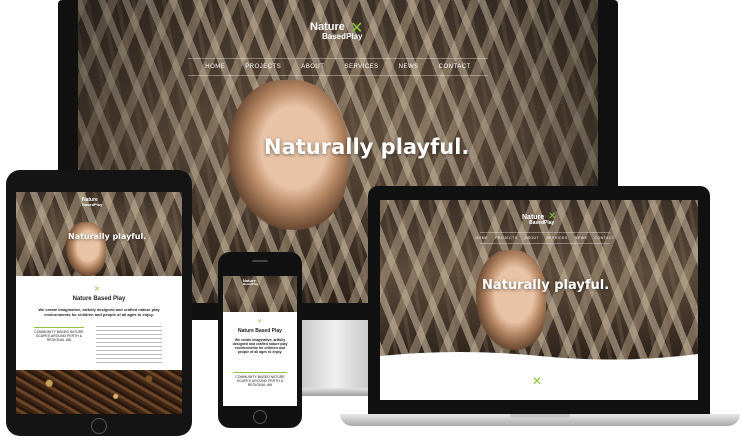 This screenshot has height=441, width=747. I want to click on nav-contact: CONTACT, so click(455, 67).